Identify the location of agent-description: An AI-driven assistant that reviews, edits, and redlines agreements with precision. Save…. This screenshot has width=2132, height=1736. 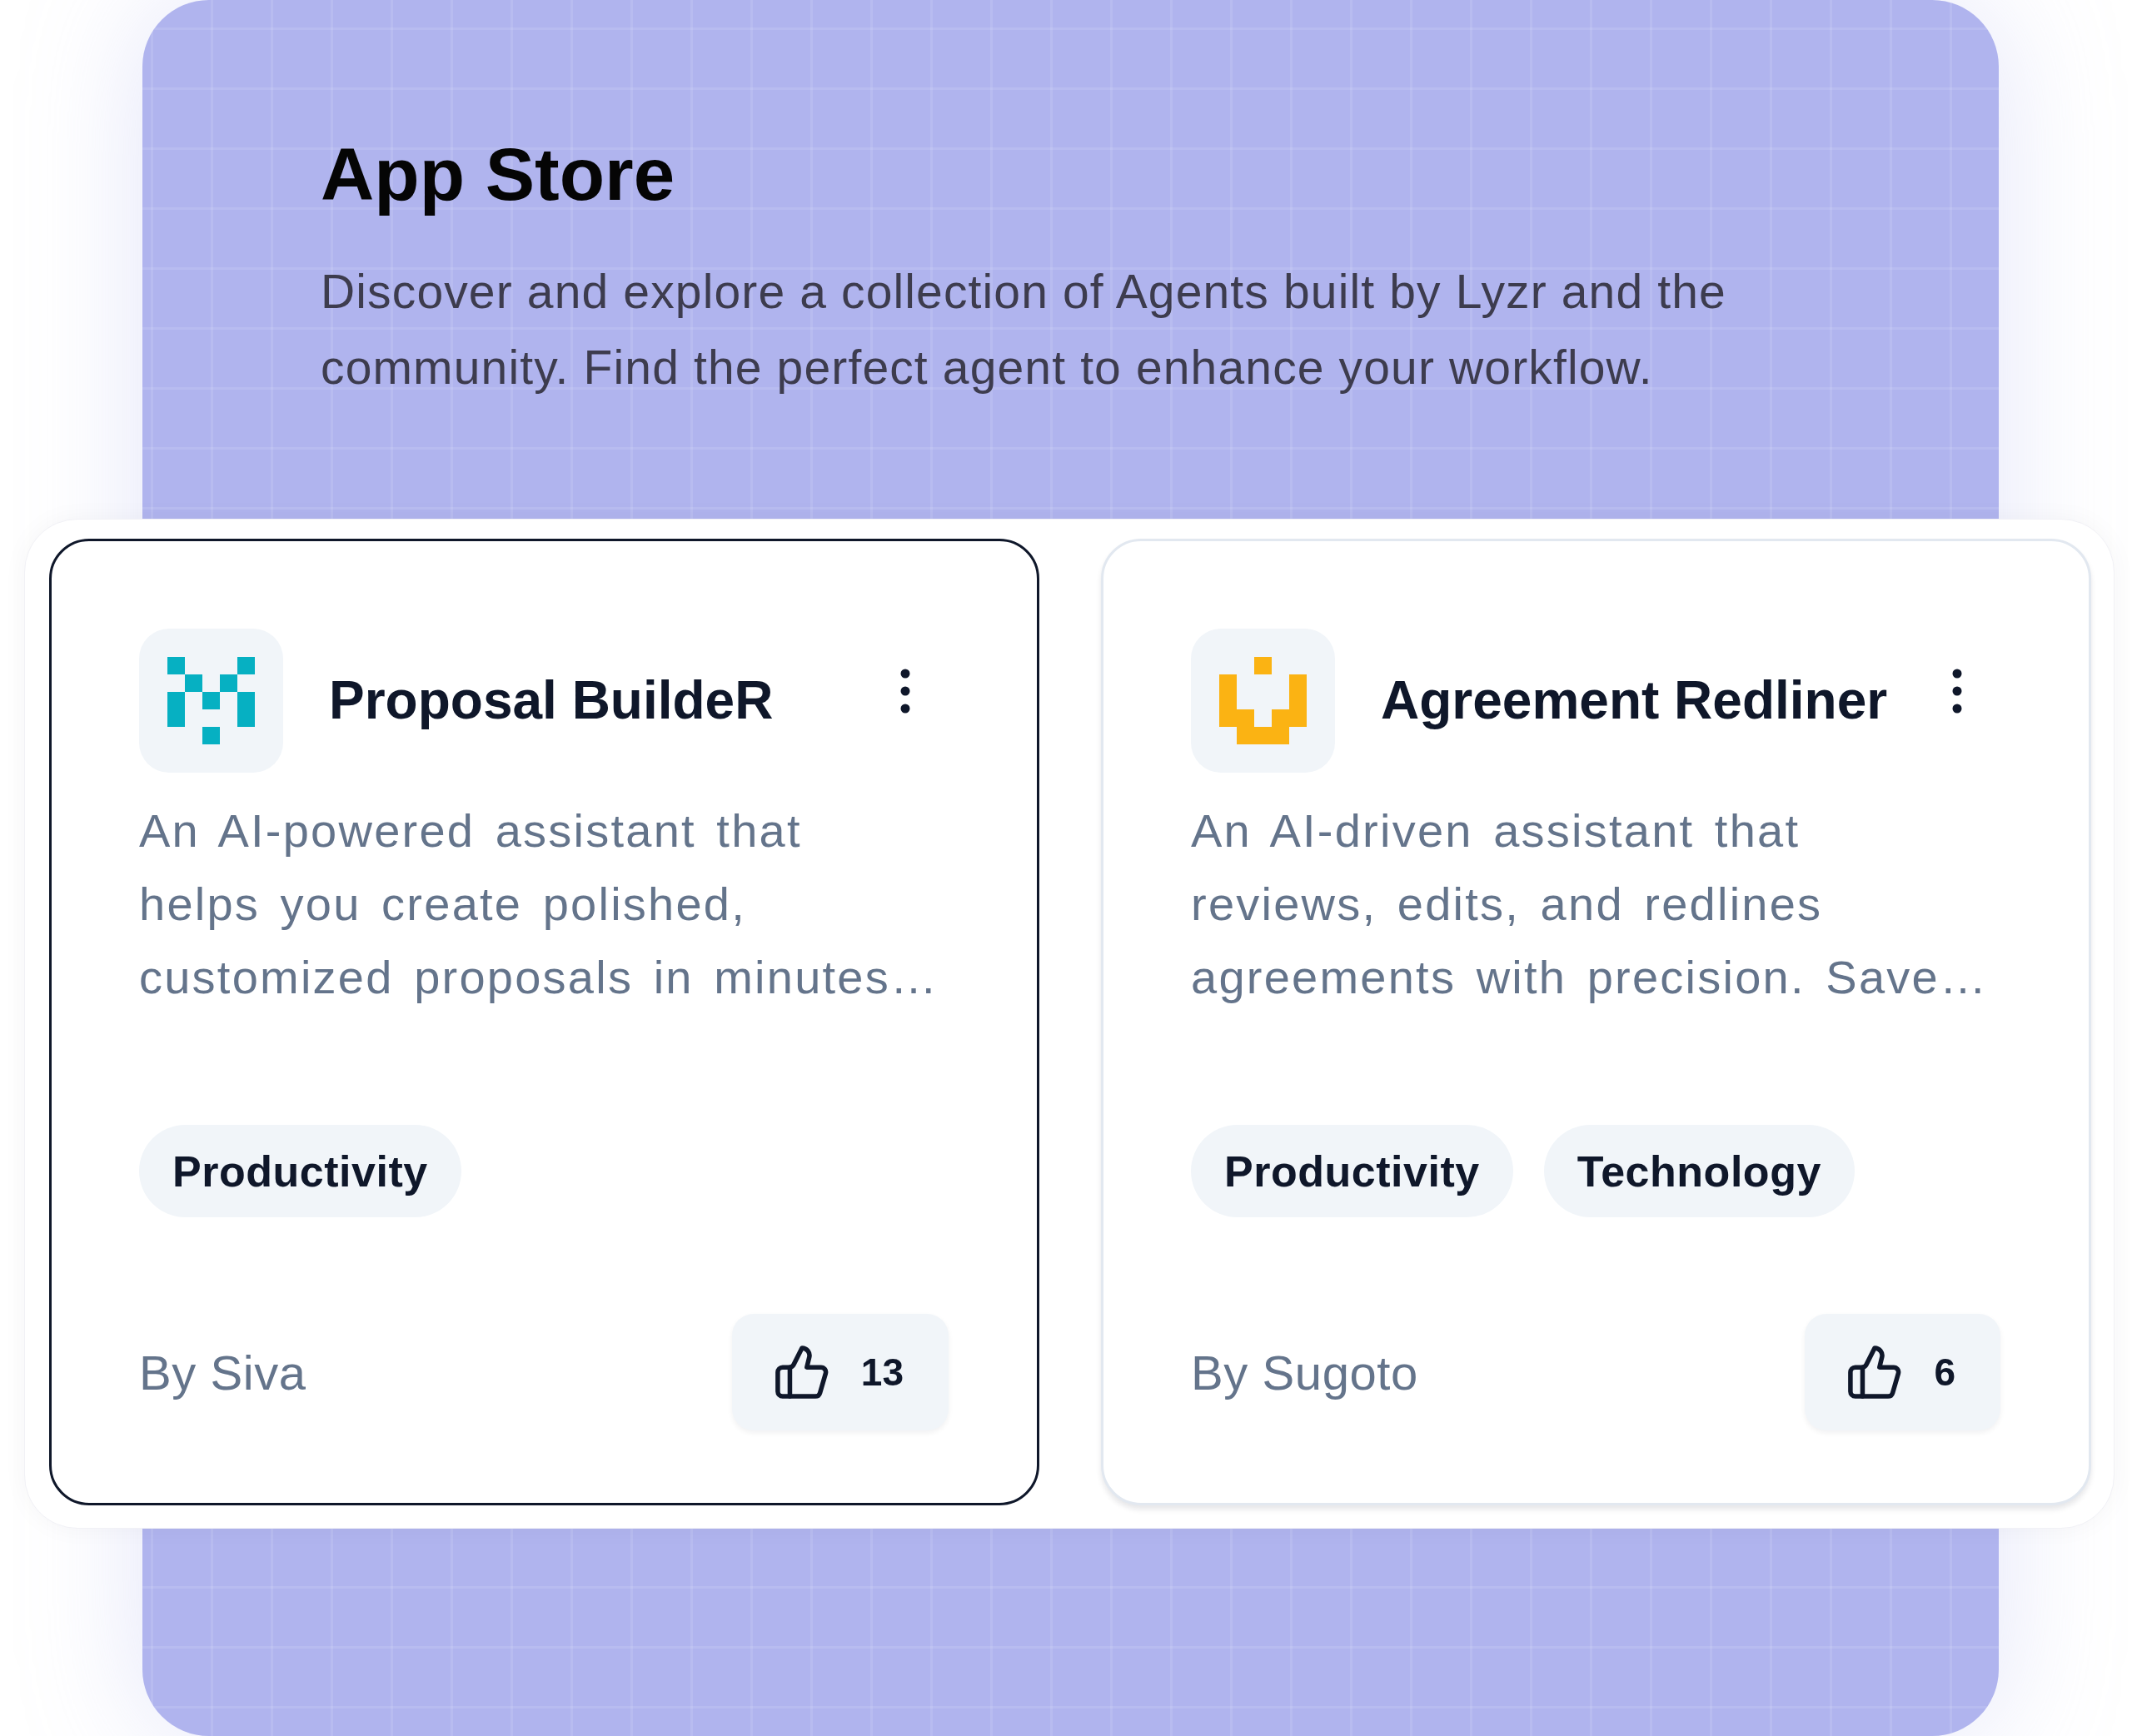
(1590, 904).